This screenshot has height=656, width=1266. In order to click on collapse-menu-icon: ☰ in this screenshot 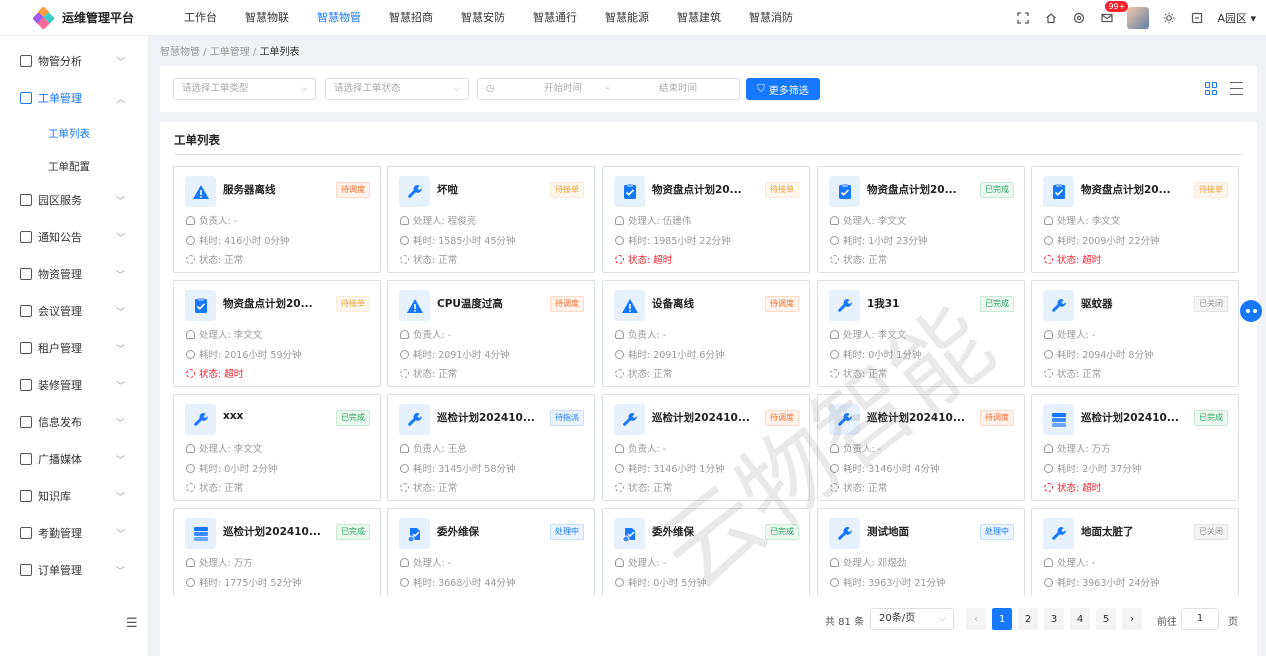, I will do `click(132, 623)`.